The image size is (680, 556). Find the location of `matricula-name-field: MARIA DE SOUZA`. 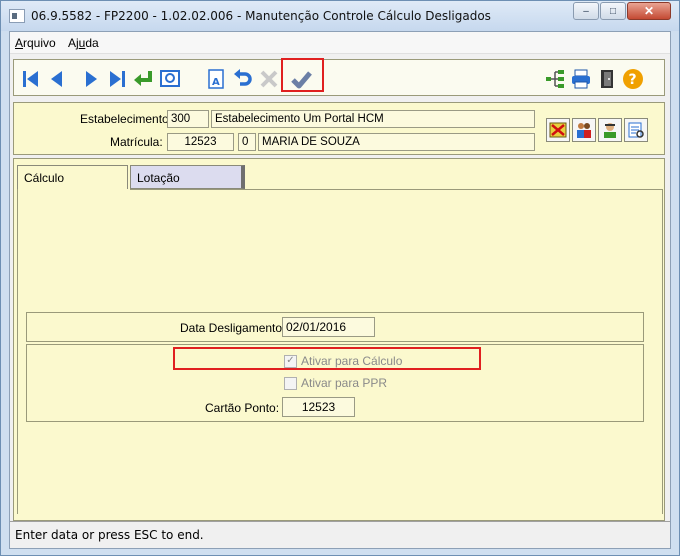

matricula-name-field: MARIA DE SOUZA is located at coordinates (396, 142).